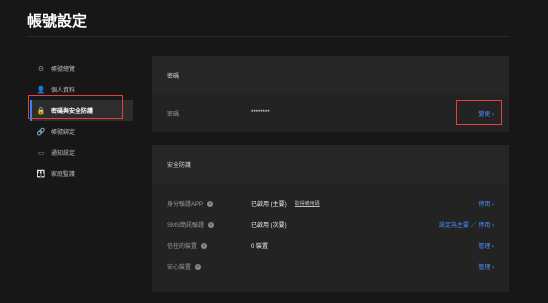  I want to click on sidebar-item-overview: ⚙ 帳號總覽, so click(81, 68).